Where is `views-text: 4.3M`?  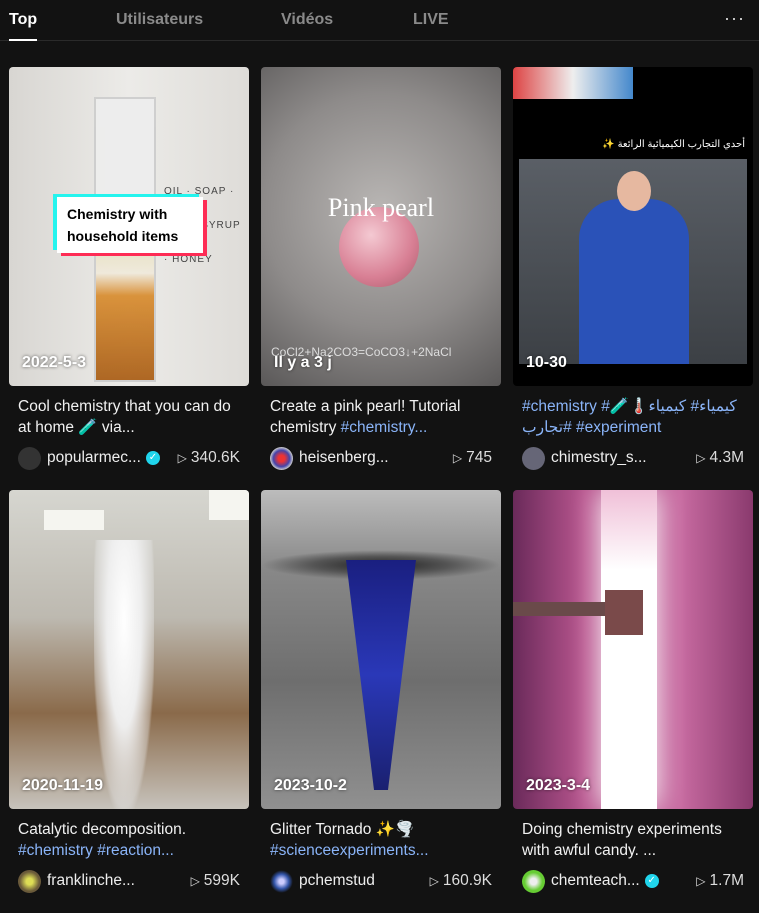
views-text: 4.3M is located at coordinates (726, 457).